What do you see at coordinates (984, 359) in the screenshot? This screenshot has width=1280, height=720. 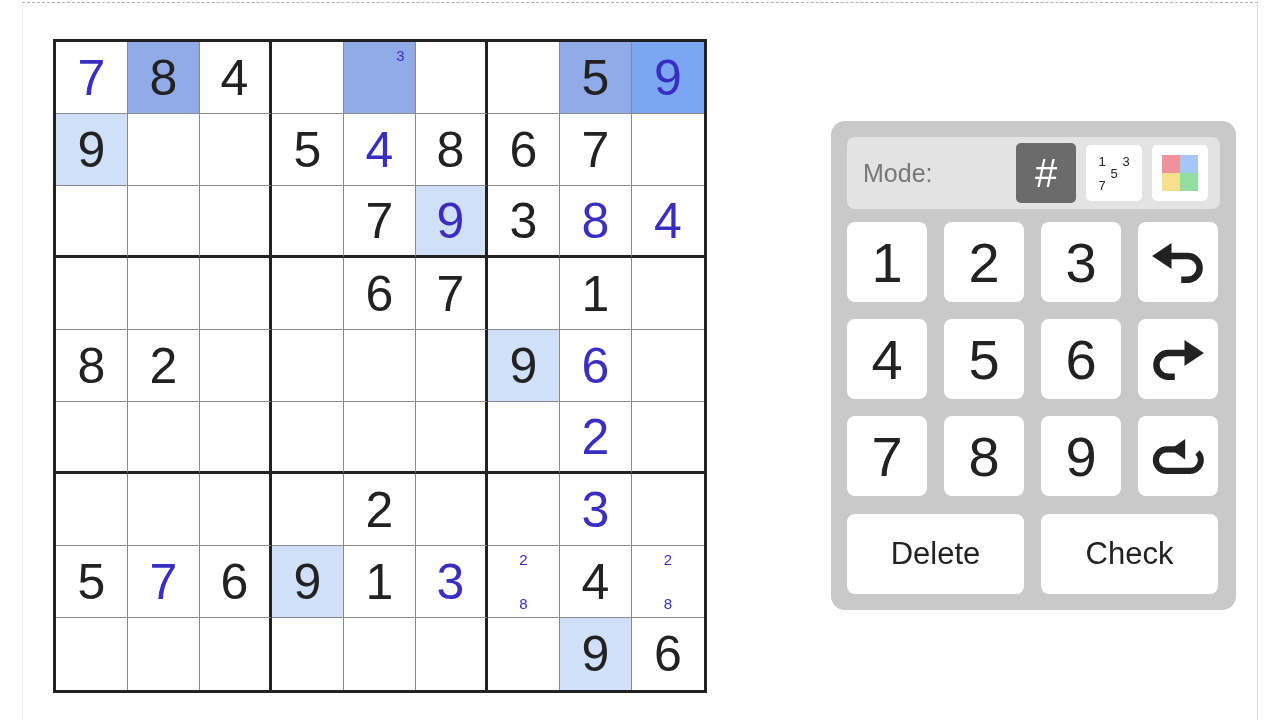 I see `digit-key: 5` at bounding box center [984, 359].